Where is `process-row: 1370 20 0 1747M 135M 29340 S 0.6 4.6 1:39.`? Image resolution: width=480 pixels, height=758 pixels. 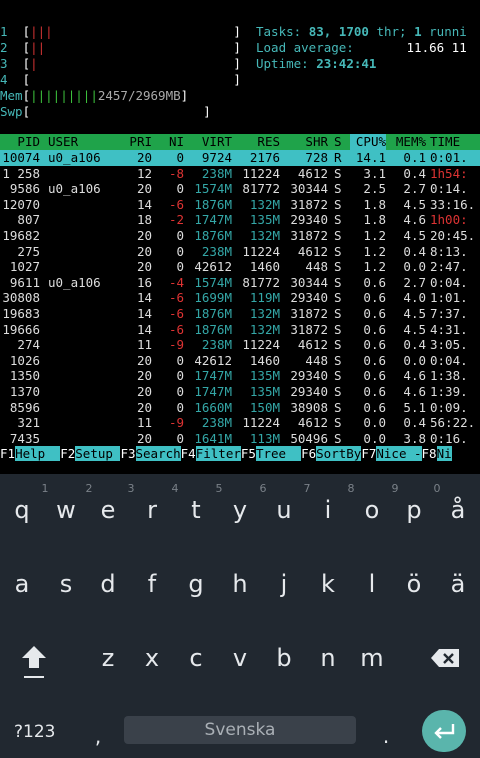 process-row: 1370 20 0 1747M 135M 29340 S 0.6 4.6 1:39. is located at coordinates (240, 392).